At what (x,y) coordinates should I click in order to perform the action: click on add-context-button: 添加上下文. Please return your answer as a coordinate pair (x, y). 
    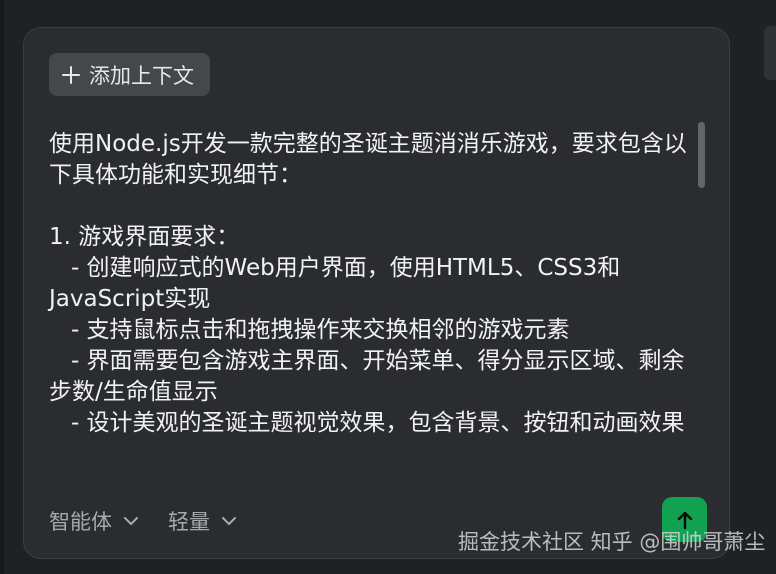
    Looking at the image, I should click on (129, 74).